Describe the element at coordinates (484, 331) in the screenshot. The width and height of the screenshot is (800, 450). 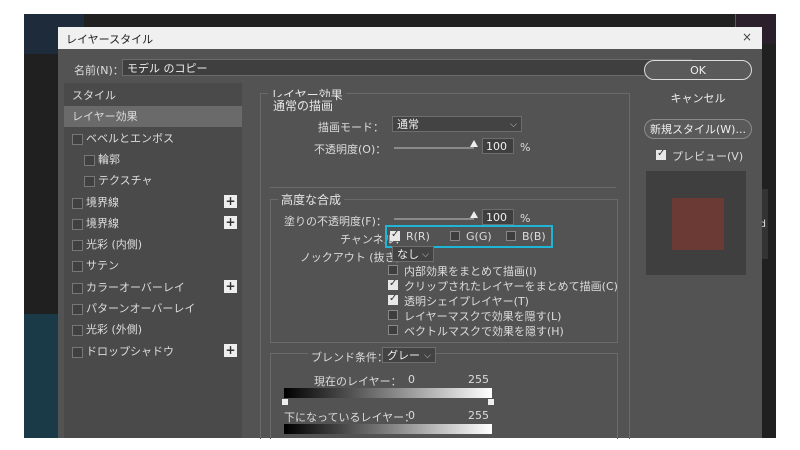
I see `option-vectormask-label: ベクトルマスクで効果を隠す(H)` at that location.